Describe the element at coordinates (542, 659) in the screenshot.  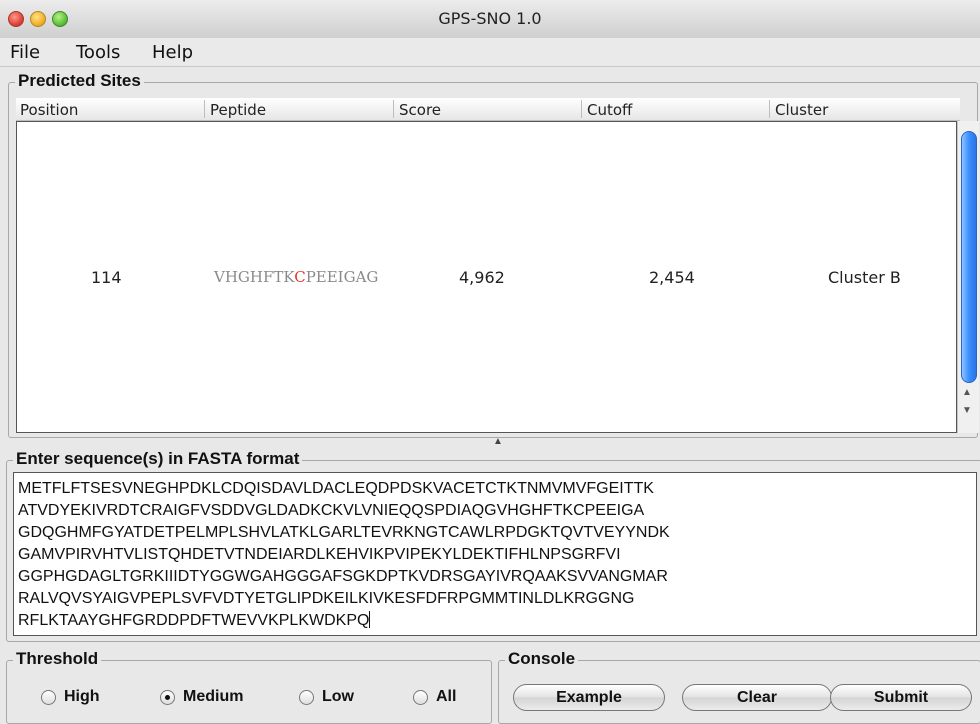
I see `console-title: Console` at that location.